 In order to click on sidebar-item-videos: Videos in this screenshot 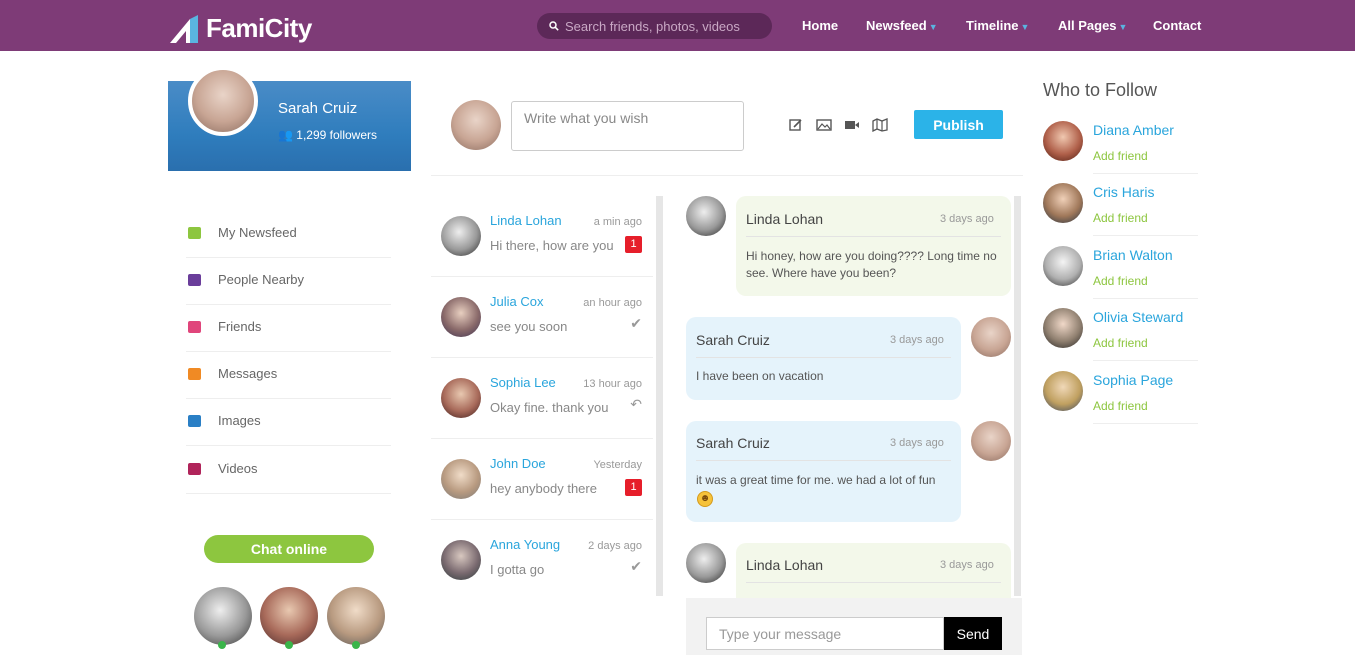, I will do `click(288, 470)`.